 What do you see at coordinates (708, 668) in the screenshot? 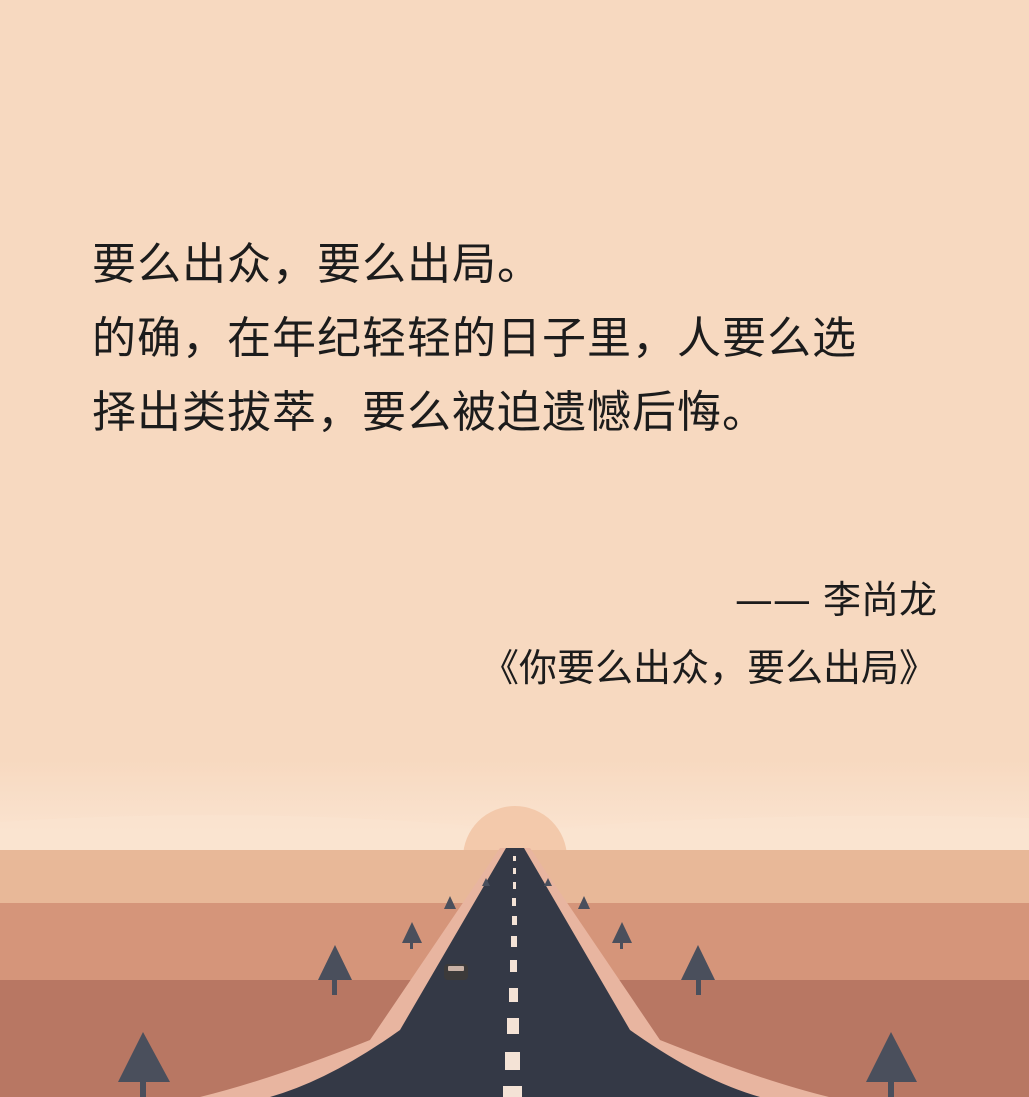
I see `book-title: 《你要么出众，要么出局》` at bounding box center [708, 668].